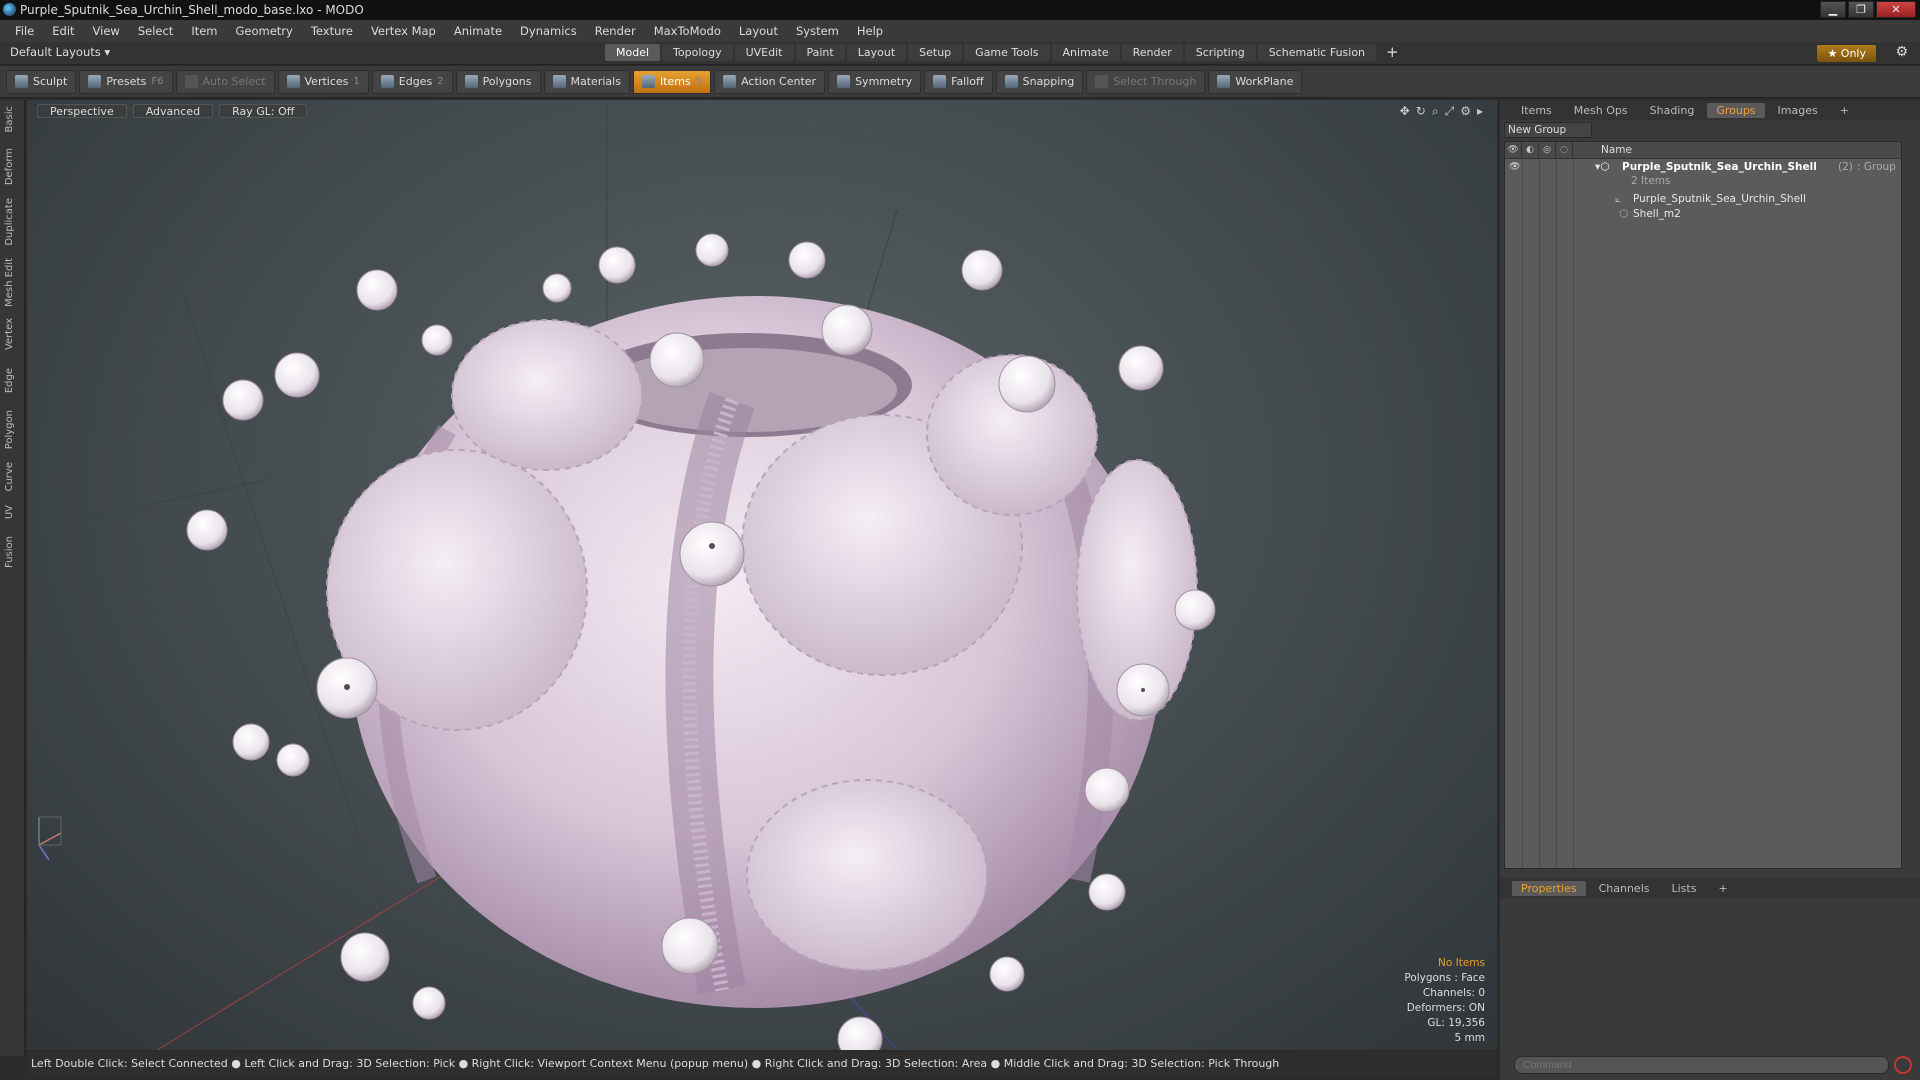 Image resolution: width=1920 pixels, height=1080 pixels. What do you see at coordinates (1703, 215) in the screenshot?
I see `list-item: ⬡ Shell_m2` at bounding box center [1703, 215].